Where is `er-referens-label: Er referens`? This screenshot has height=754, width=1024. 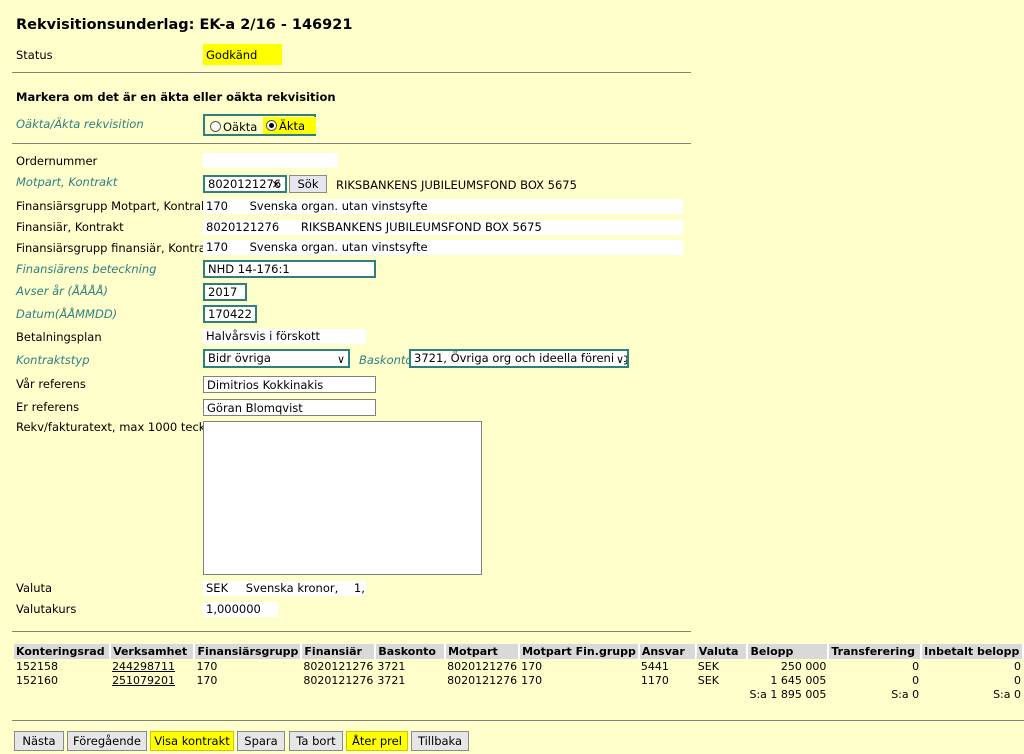 er-referens-label: Er referens is located at coordinates (48, 407).